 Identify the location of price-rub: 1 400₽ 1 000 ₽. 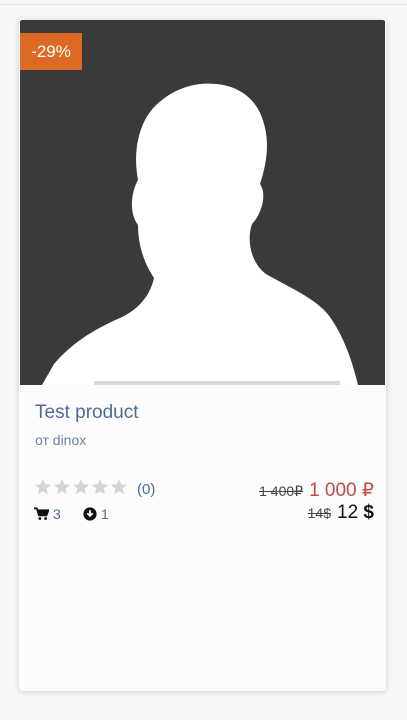
(316, 490).